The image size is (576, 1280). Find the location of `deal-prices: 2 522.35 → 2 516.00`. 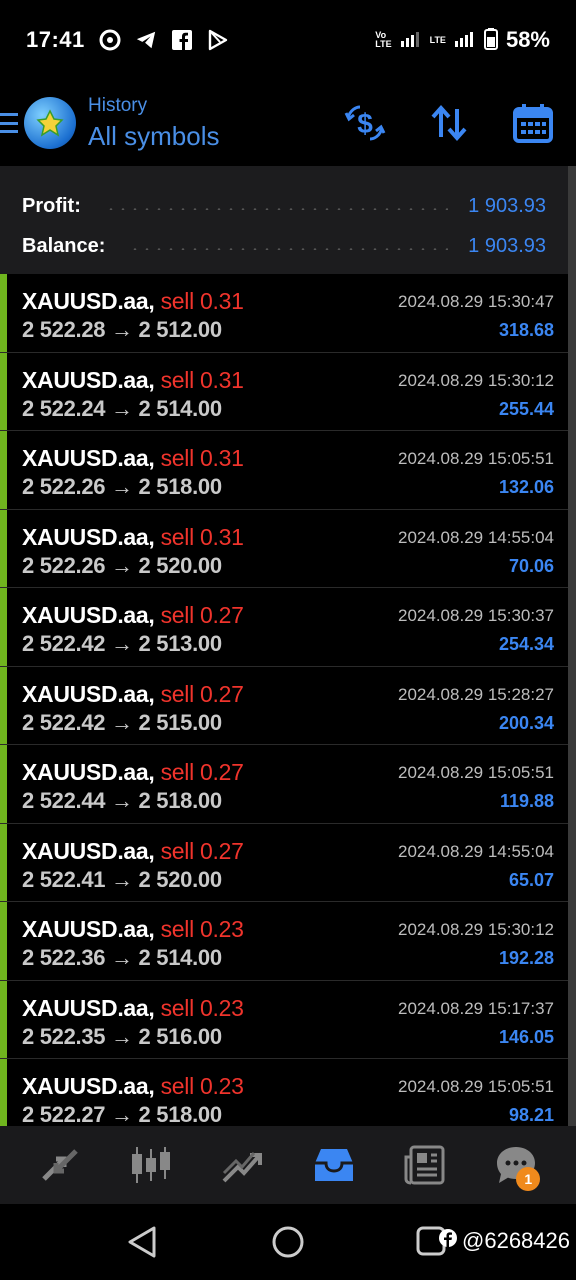

deal-prices: 2 522.35 → 2 516.00 is located at coordinates (122, 1036).